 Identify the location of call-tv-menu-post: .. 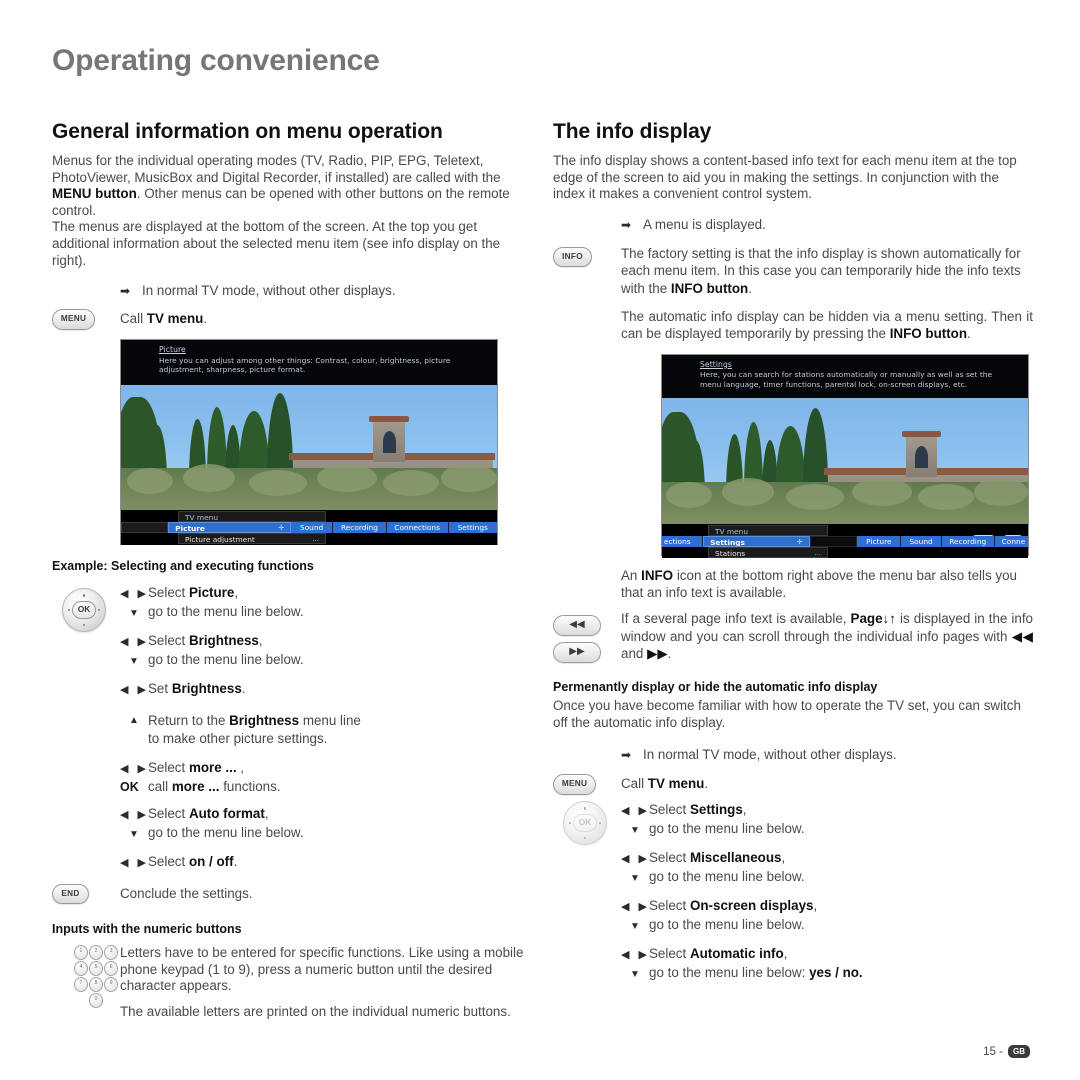
(706, 784).